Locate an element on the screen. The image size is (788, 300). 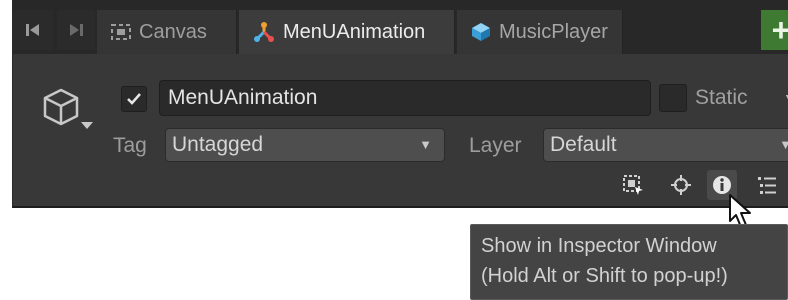
skip-forward-icon is located at coordinates (76, 30).